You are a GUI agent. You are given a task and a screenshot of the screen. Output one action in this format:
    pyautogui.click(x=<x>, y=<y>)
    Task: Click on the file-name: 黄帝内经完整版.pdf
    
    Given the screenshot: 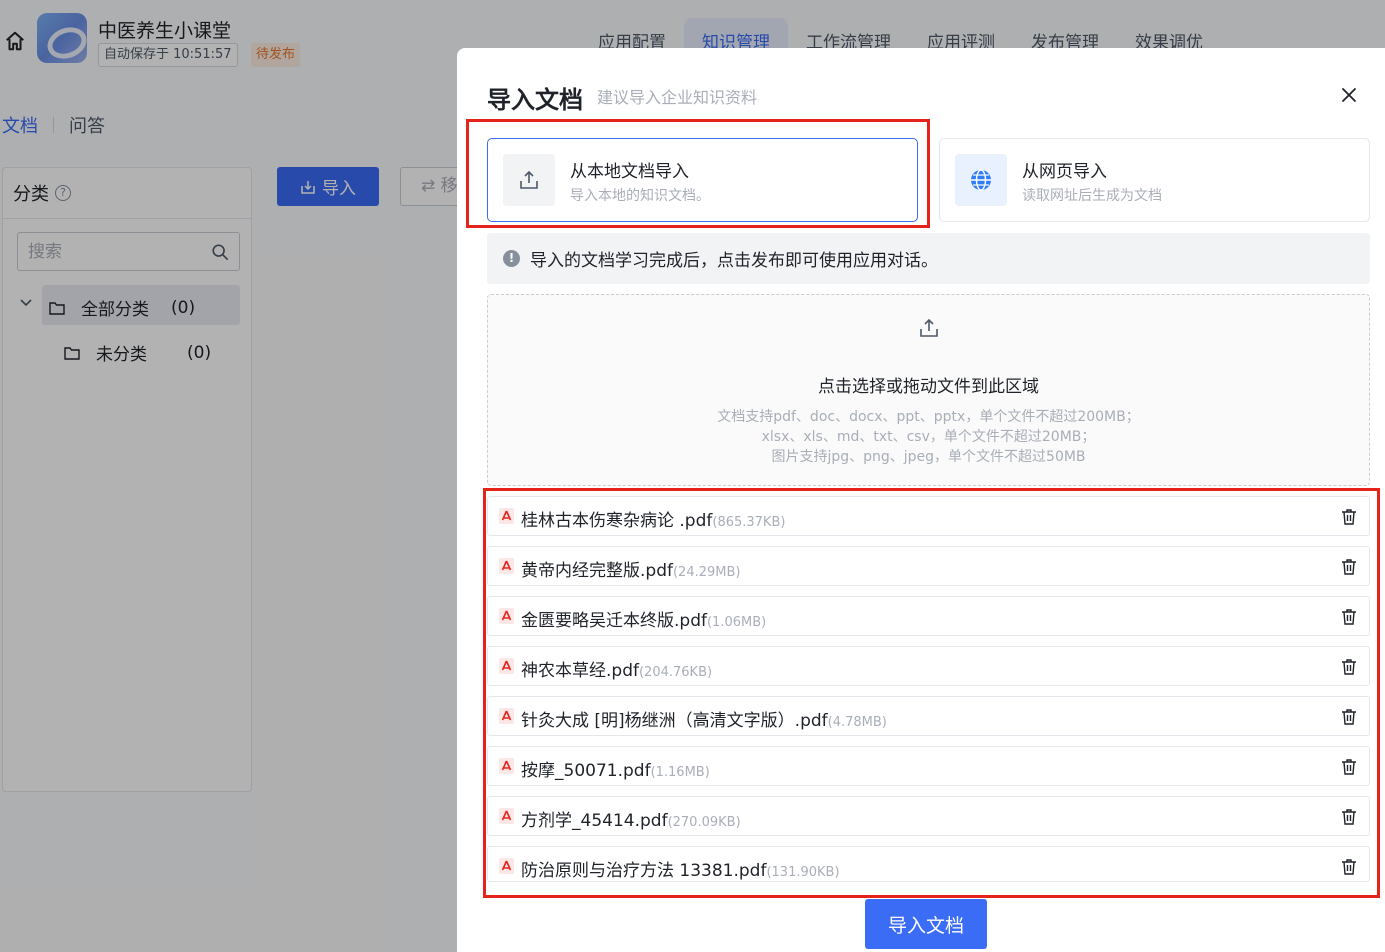 What is the action you would take?
    pyautogui.click(x=597, y=571)
    